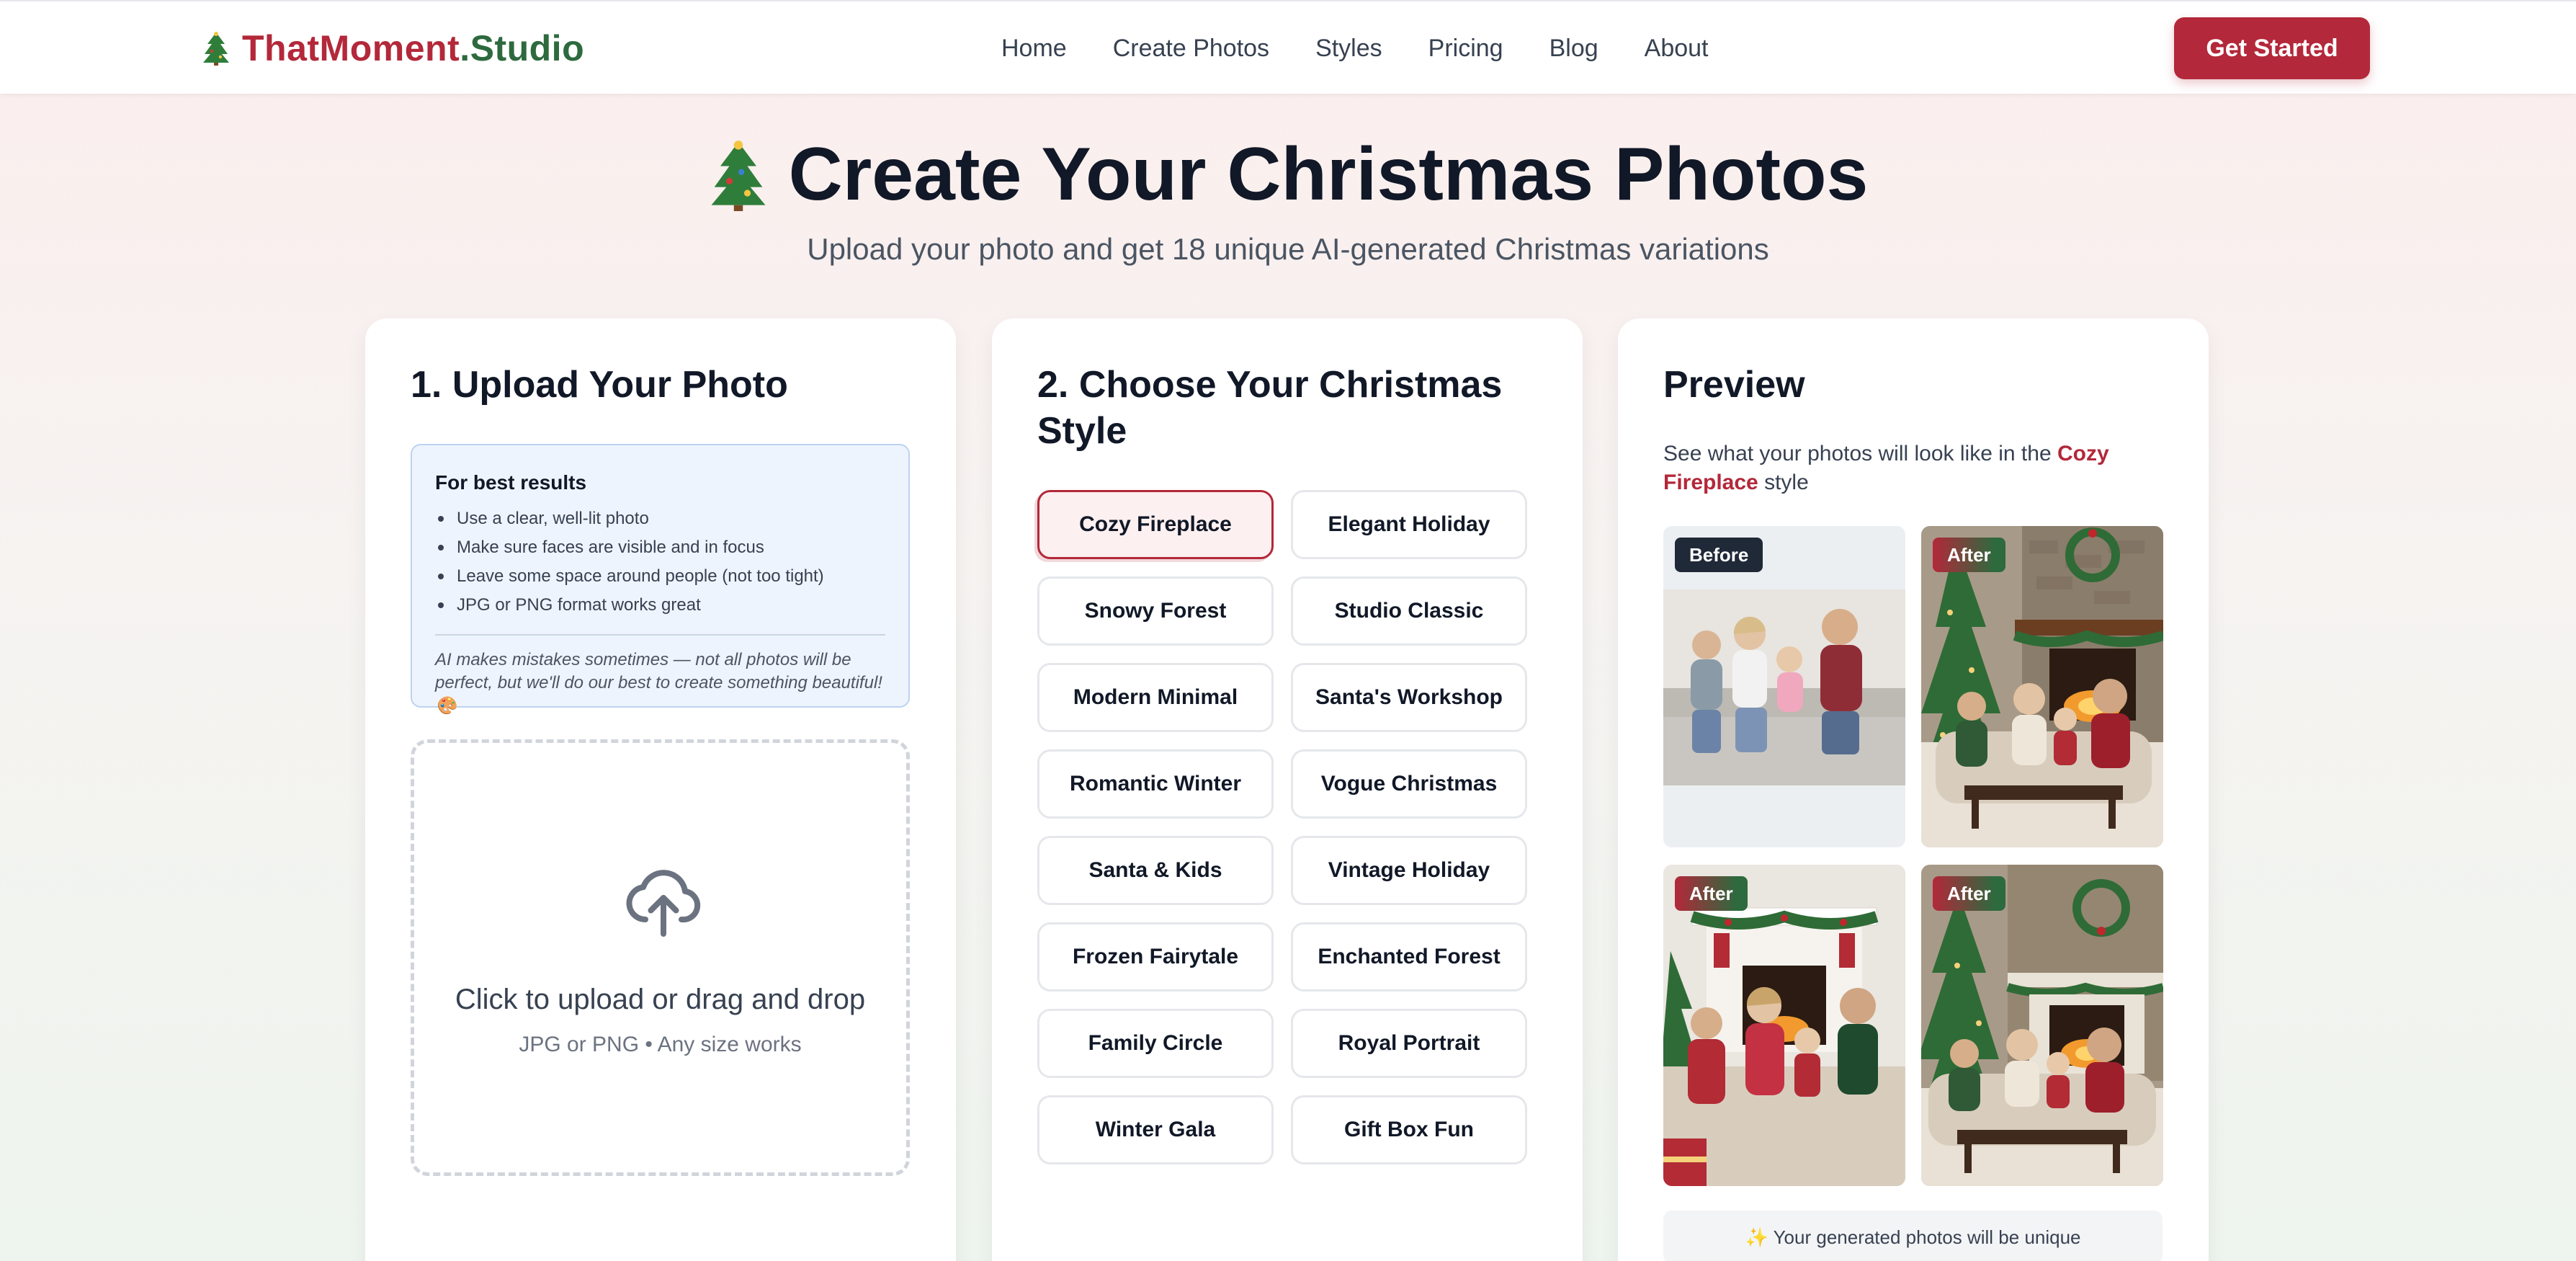  I want to click on style-option-snowy-forest: Snowy Forest, so click(1155, 611).